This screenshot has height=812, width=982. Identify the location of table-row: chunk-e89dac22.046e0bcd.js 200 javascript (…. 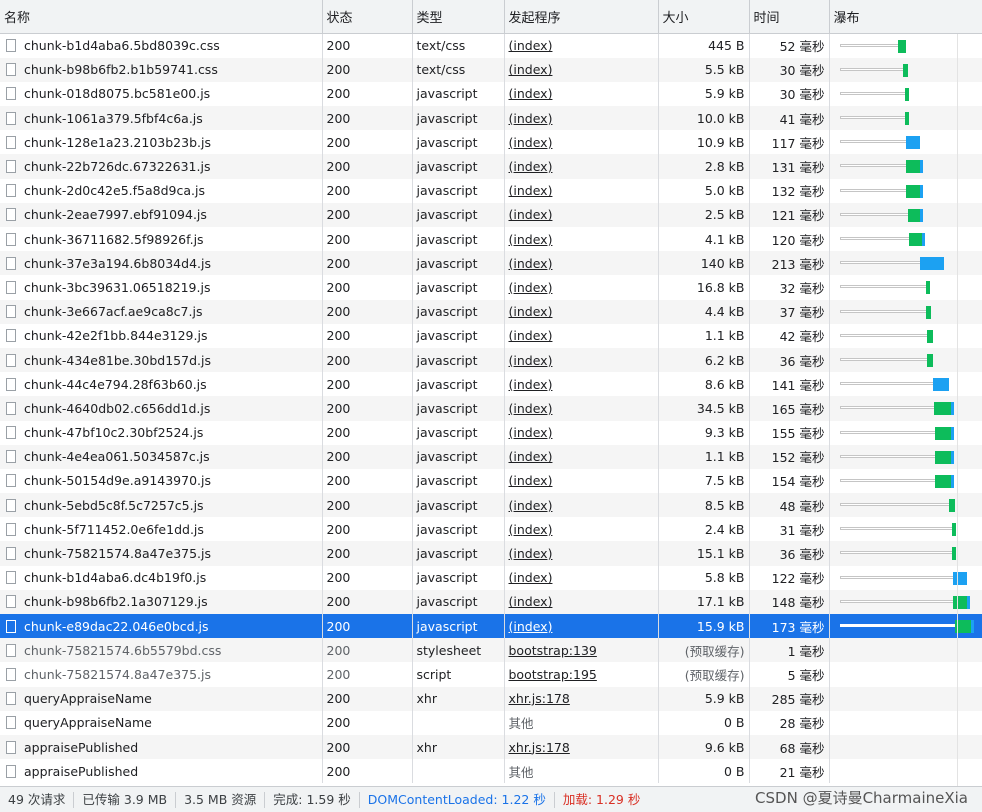
(491, 626).